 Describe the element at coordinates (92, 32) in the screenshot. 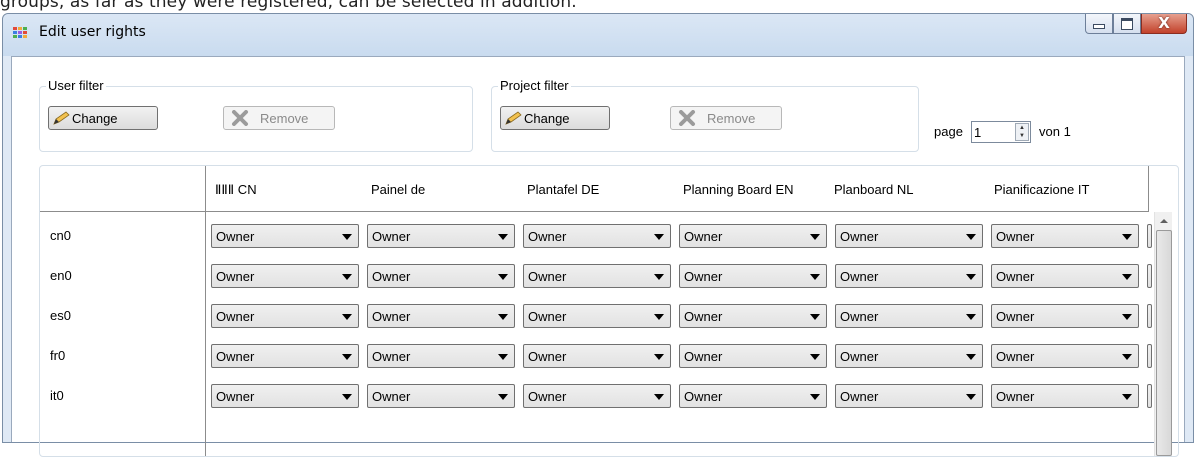

I see `window-title: Edit user rights` at that location.